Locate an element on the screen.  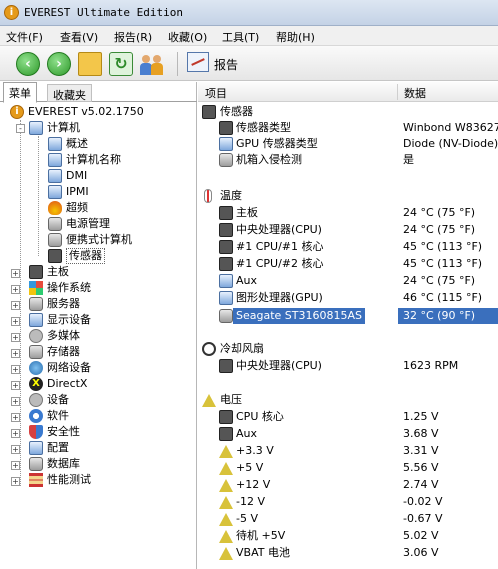
row-key: 中央处理器(CPU) is located at coordinates (279, 365).